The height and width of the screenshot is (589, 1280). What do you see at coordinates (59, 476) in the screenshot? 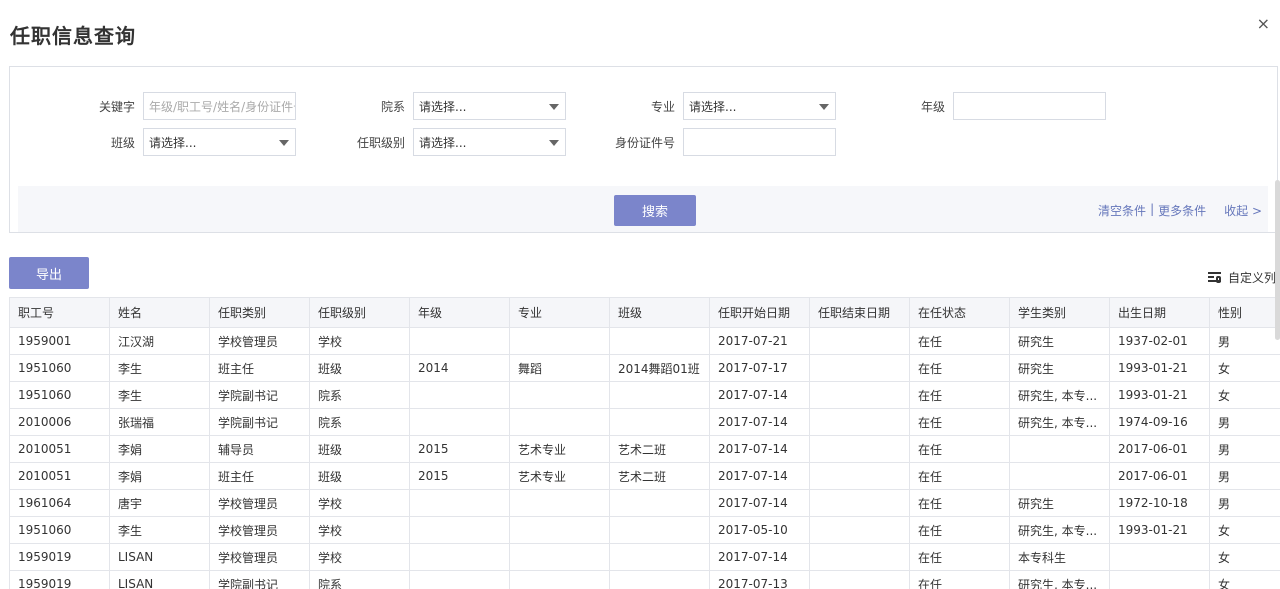
I see `table-cell: 2010051` at bounding box center [59, 476].